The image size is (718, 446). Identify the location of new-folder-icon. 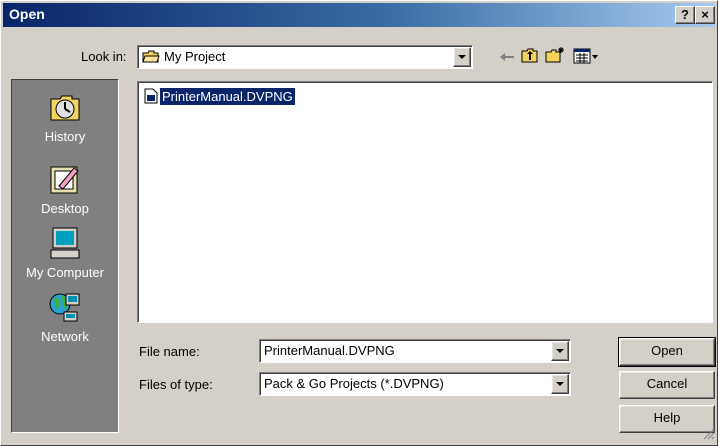
(555, 56).